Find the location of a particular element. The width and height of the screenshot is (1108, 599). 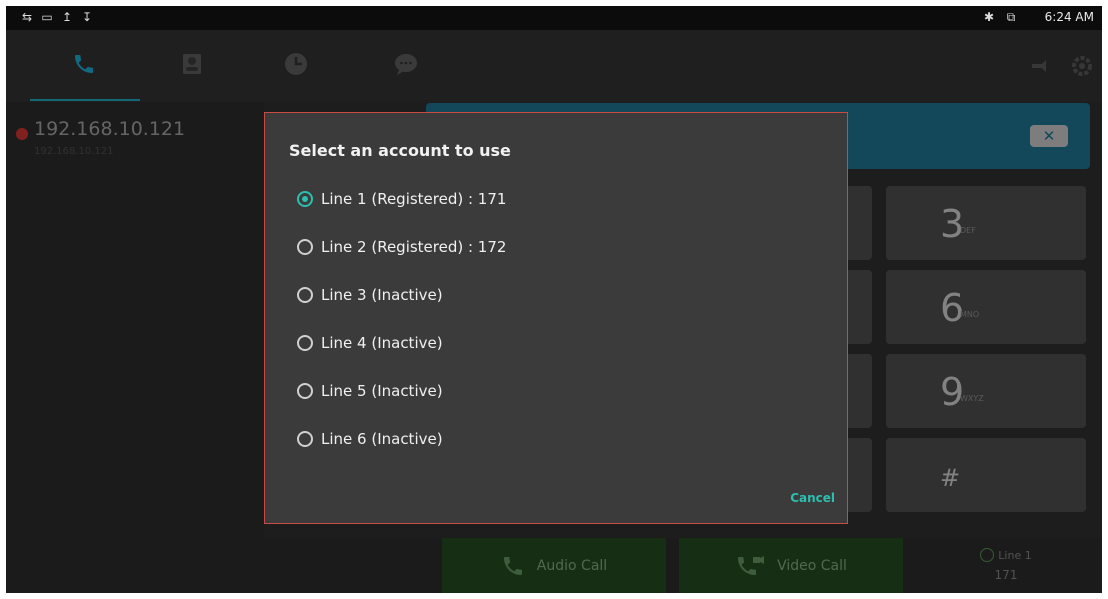

status-bar: ⇆ ▭ ↥ ↧ ✱ ⧉ 6:24 AM is located at coordinates (554, 18).